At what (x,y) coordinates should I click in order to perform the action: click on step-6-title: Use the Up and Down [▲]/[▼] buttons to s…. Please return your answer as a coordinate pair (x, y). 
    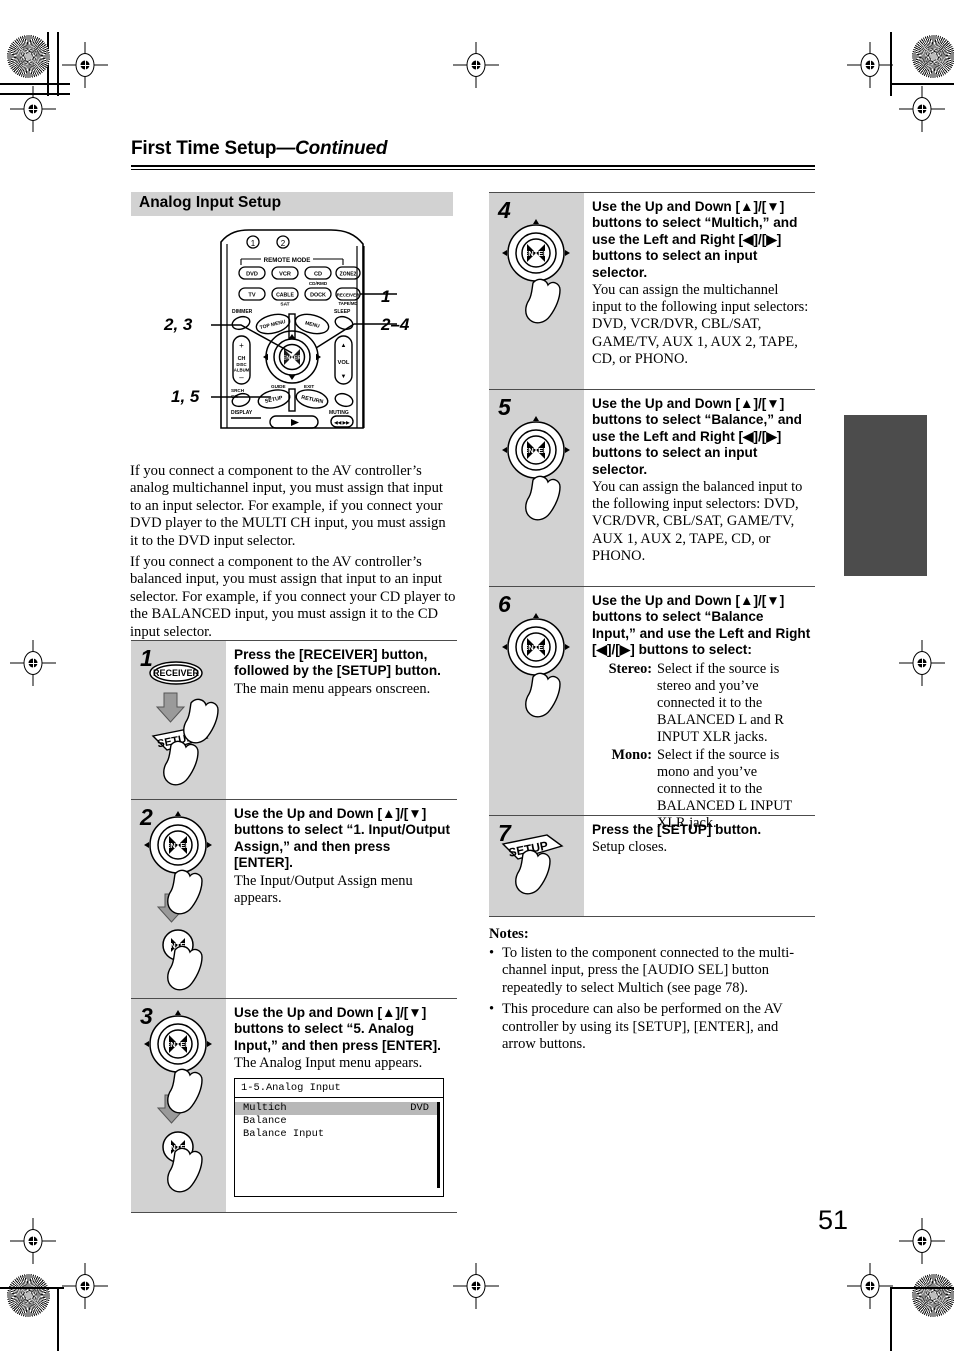
    Looking at the image, I should click on (701, 625).